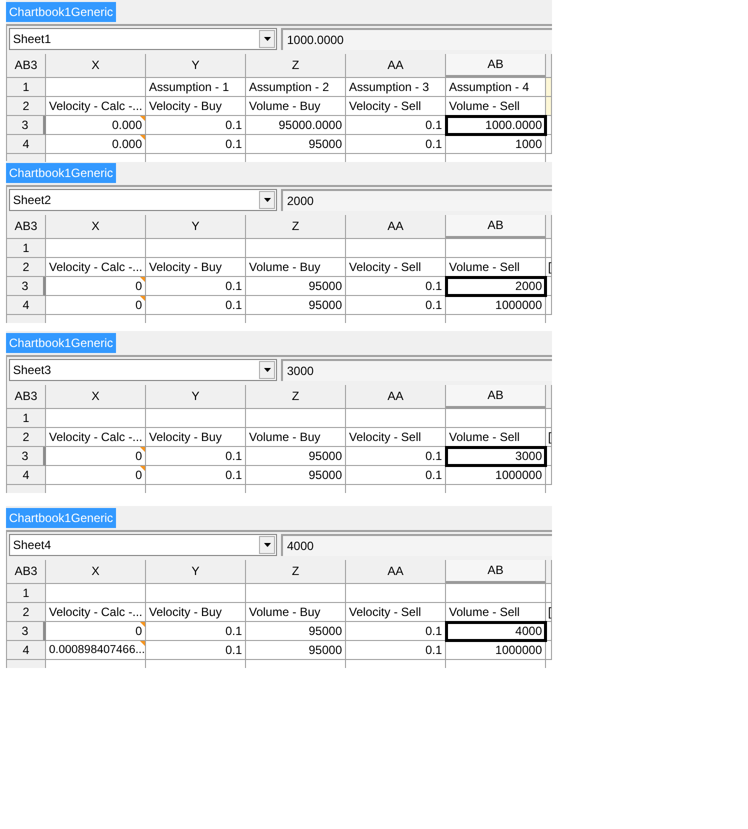 Image resolution: width=748 pixels, height=829 pixels. I want to click on sheet-dropdown: Sheet1, so click(143, 39).